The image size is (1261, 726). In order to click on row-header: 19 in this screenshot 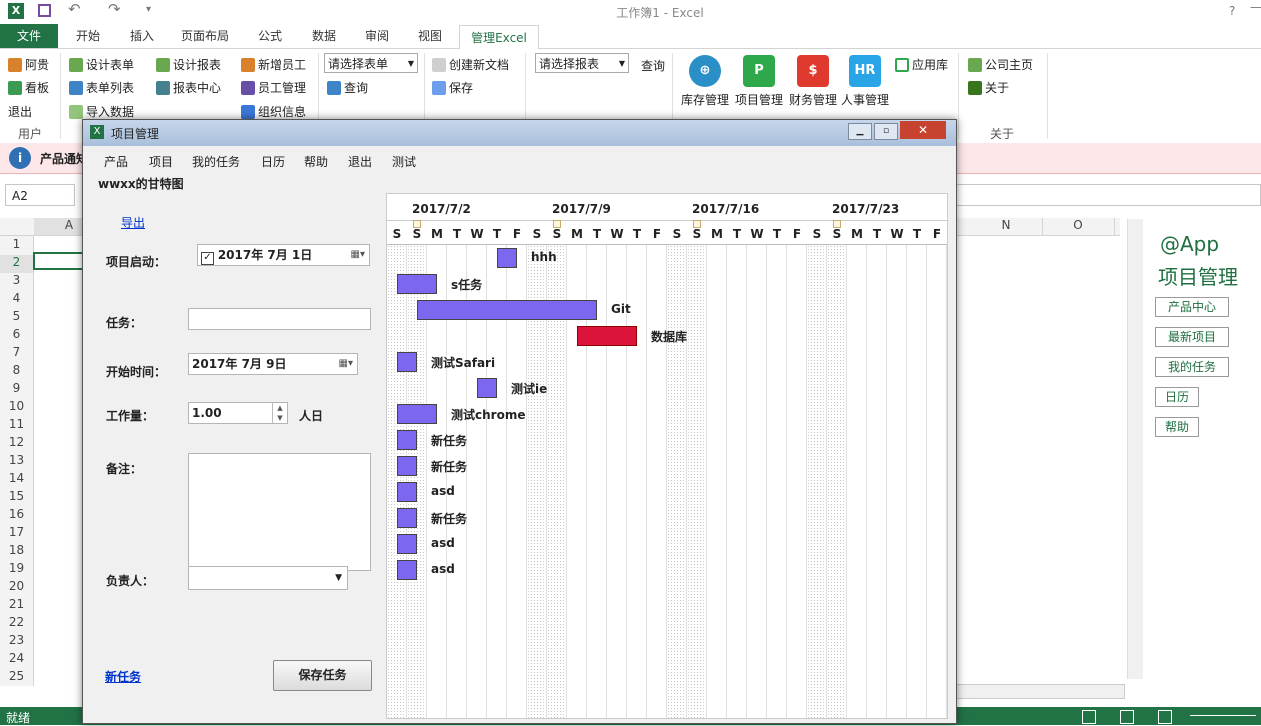, I will do `click(16, 570)`.